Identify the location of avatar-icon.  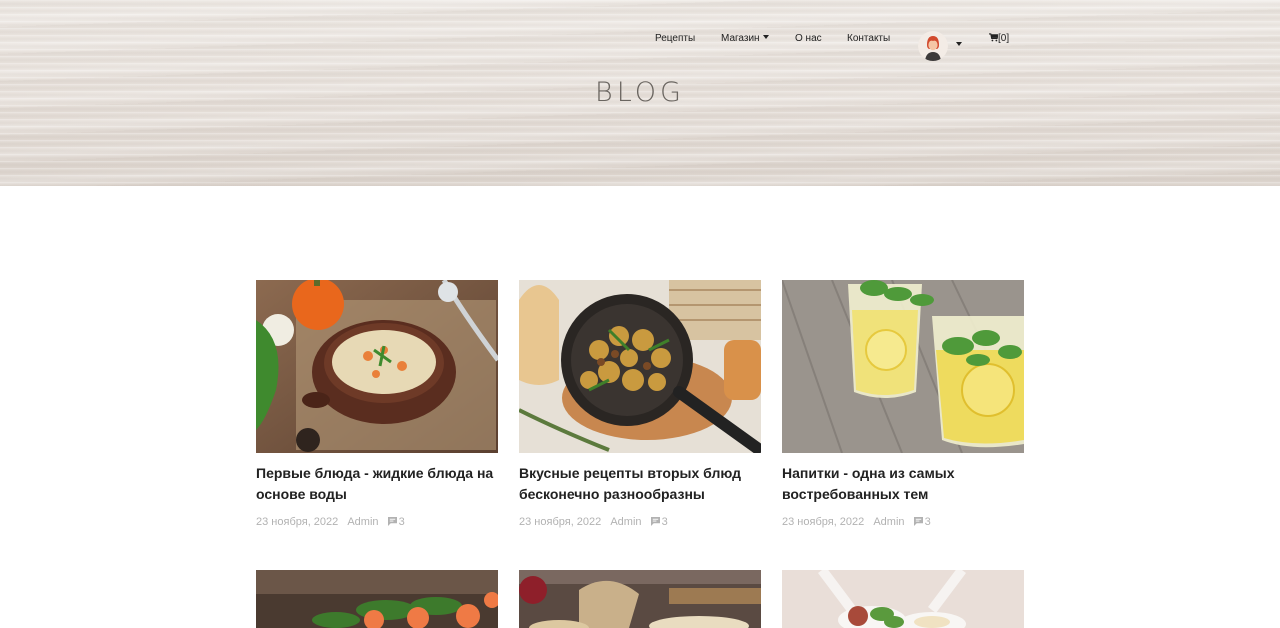
(933, 46).